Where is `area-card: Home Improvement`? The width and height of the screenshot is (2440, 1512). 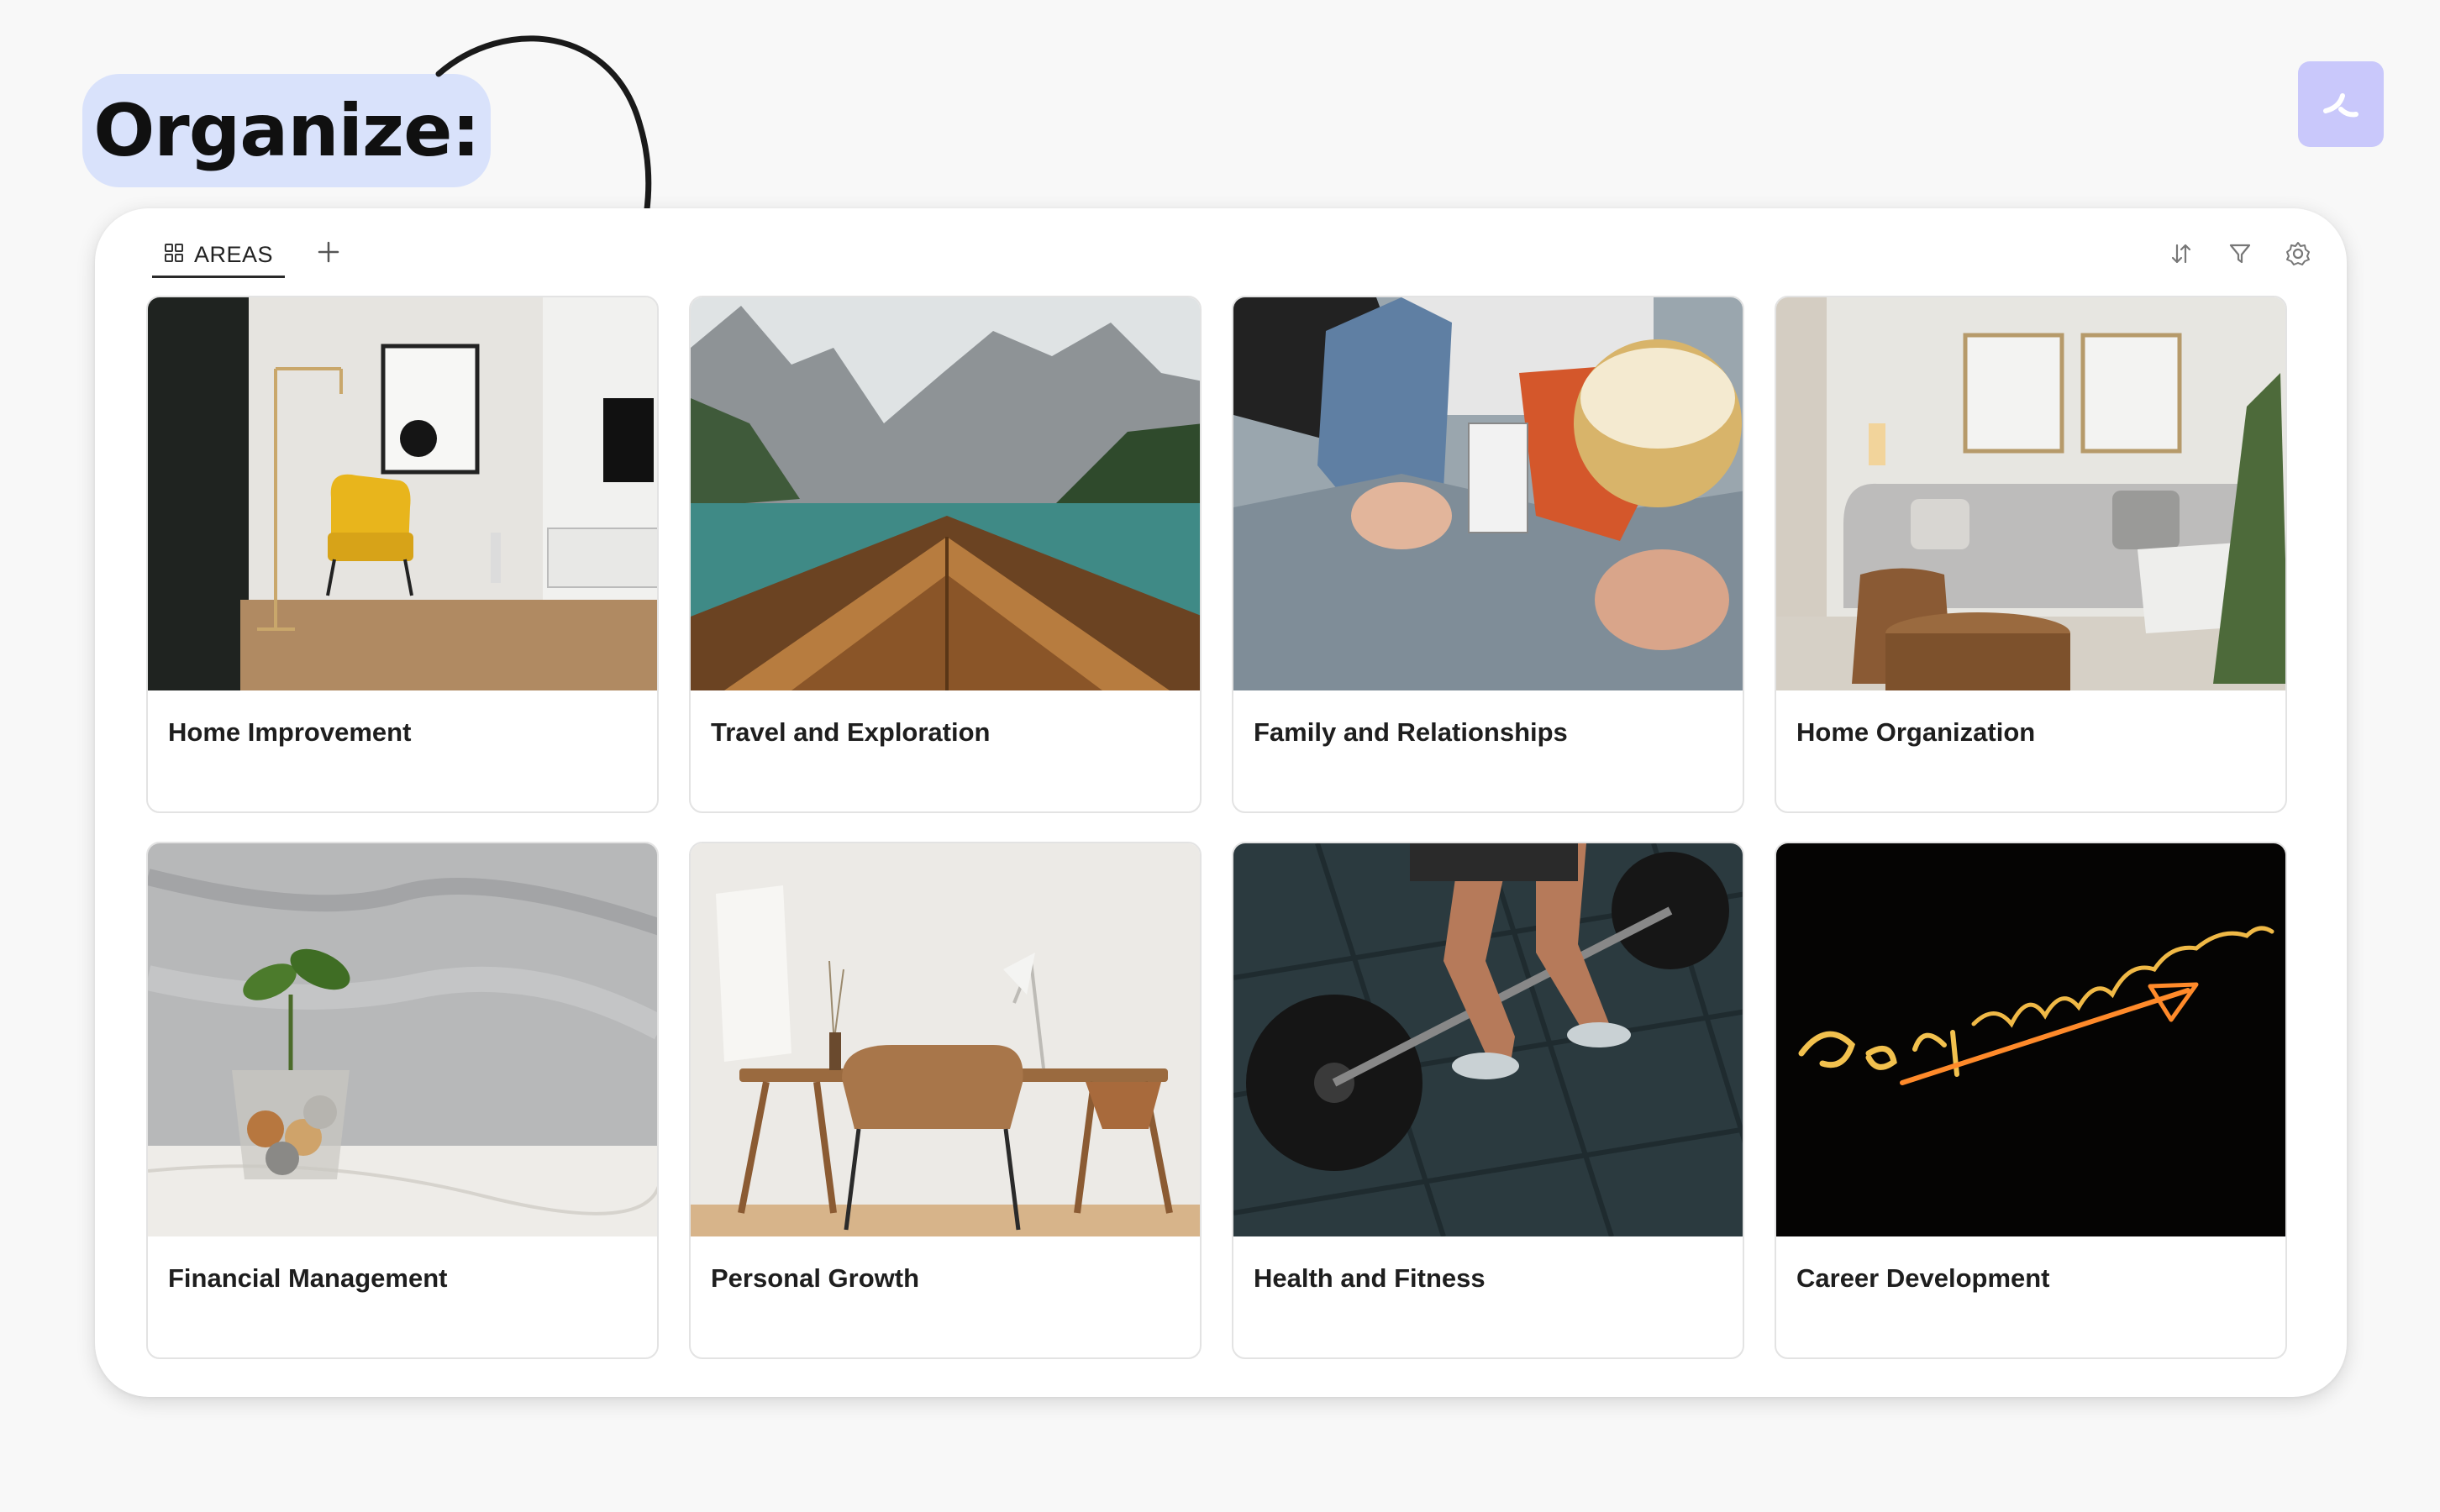 area-card: Home Improvement is located at coordinates (403, 554).